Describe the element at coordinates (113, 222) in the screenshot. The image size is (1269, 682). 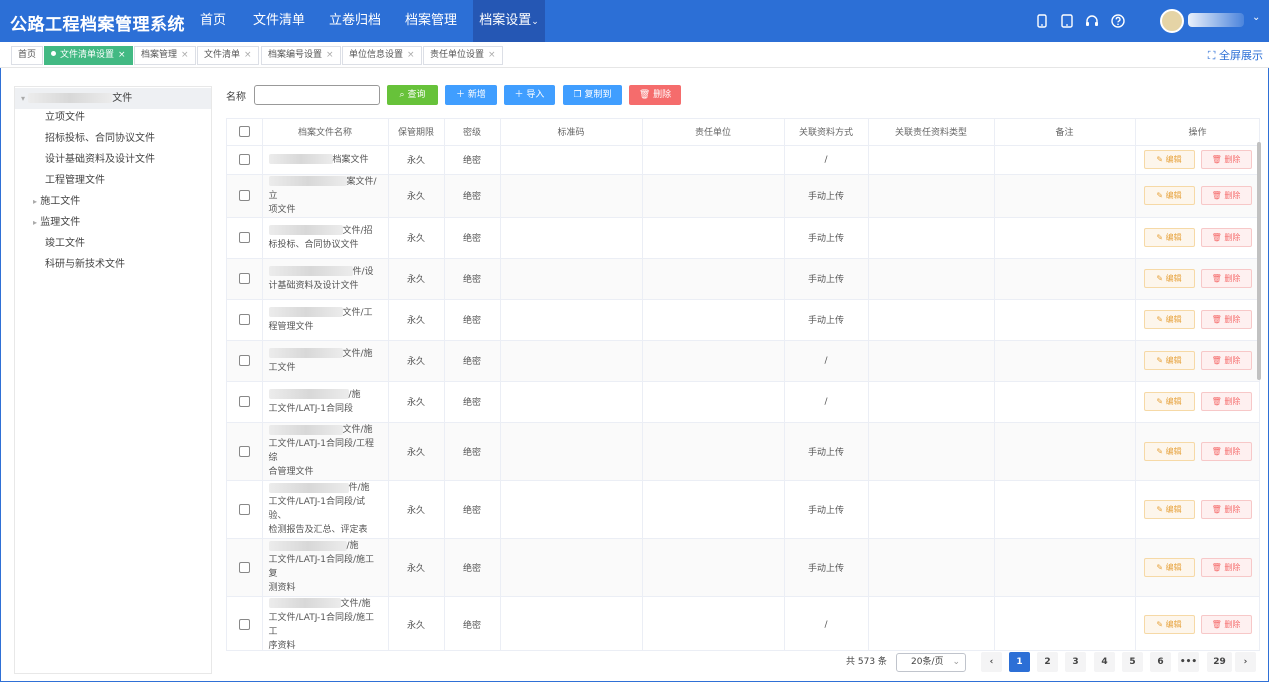
I see `tree-item-supervision-files: ▸ 监理文件` at that location.